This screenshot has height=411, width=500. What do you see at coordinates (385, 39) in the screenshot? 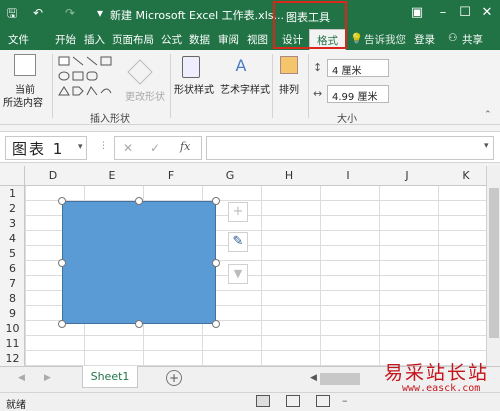
I see `tell-me-box: 告诉我您` at bounding box center [385, 39].